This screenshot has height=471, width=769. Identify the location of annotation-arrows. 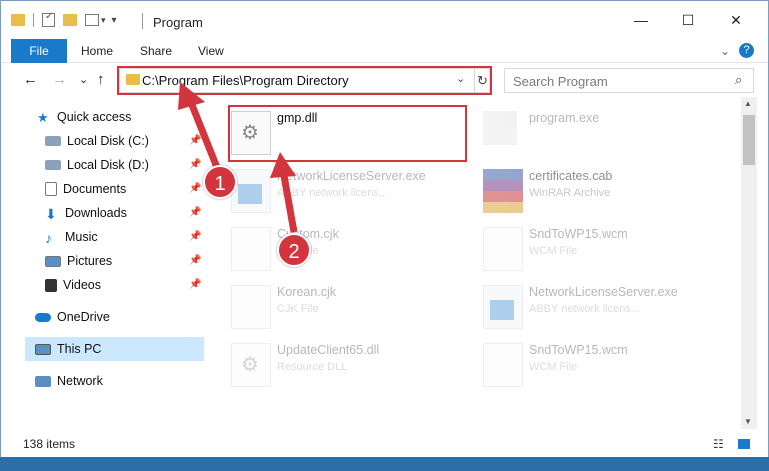
(238, 157).